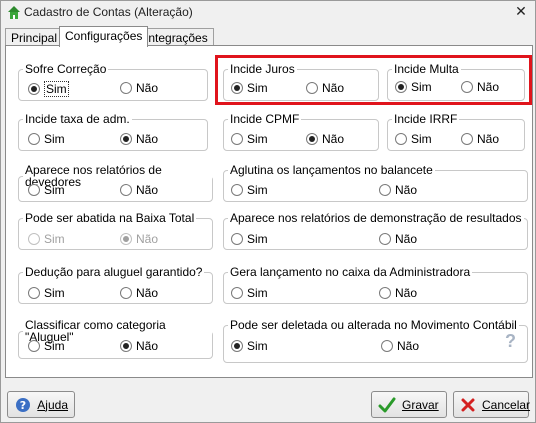 Image resolution: width=536 pixels, height=423 pixels. What do you see at coordinates (110, 218) in the screenshot?
I see `group-title: Pode ser abatida na Baixa Total` at bounding box center [110, 218].